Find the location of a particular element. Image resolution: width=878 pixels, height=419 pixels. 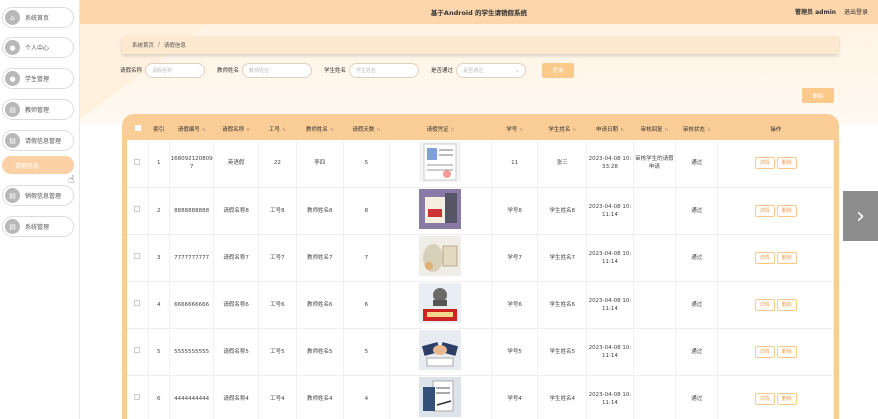

sidebar-item-teachers: ▤ 教师管理 is located at coordinates (38, 109).